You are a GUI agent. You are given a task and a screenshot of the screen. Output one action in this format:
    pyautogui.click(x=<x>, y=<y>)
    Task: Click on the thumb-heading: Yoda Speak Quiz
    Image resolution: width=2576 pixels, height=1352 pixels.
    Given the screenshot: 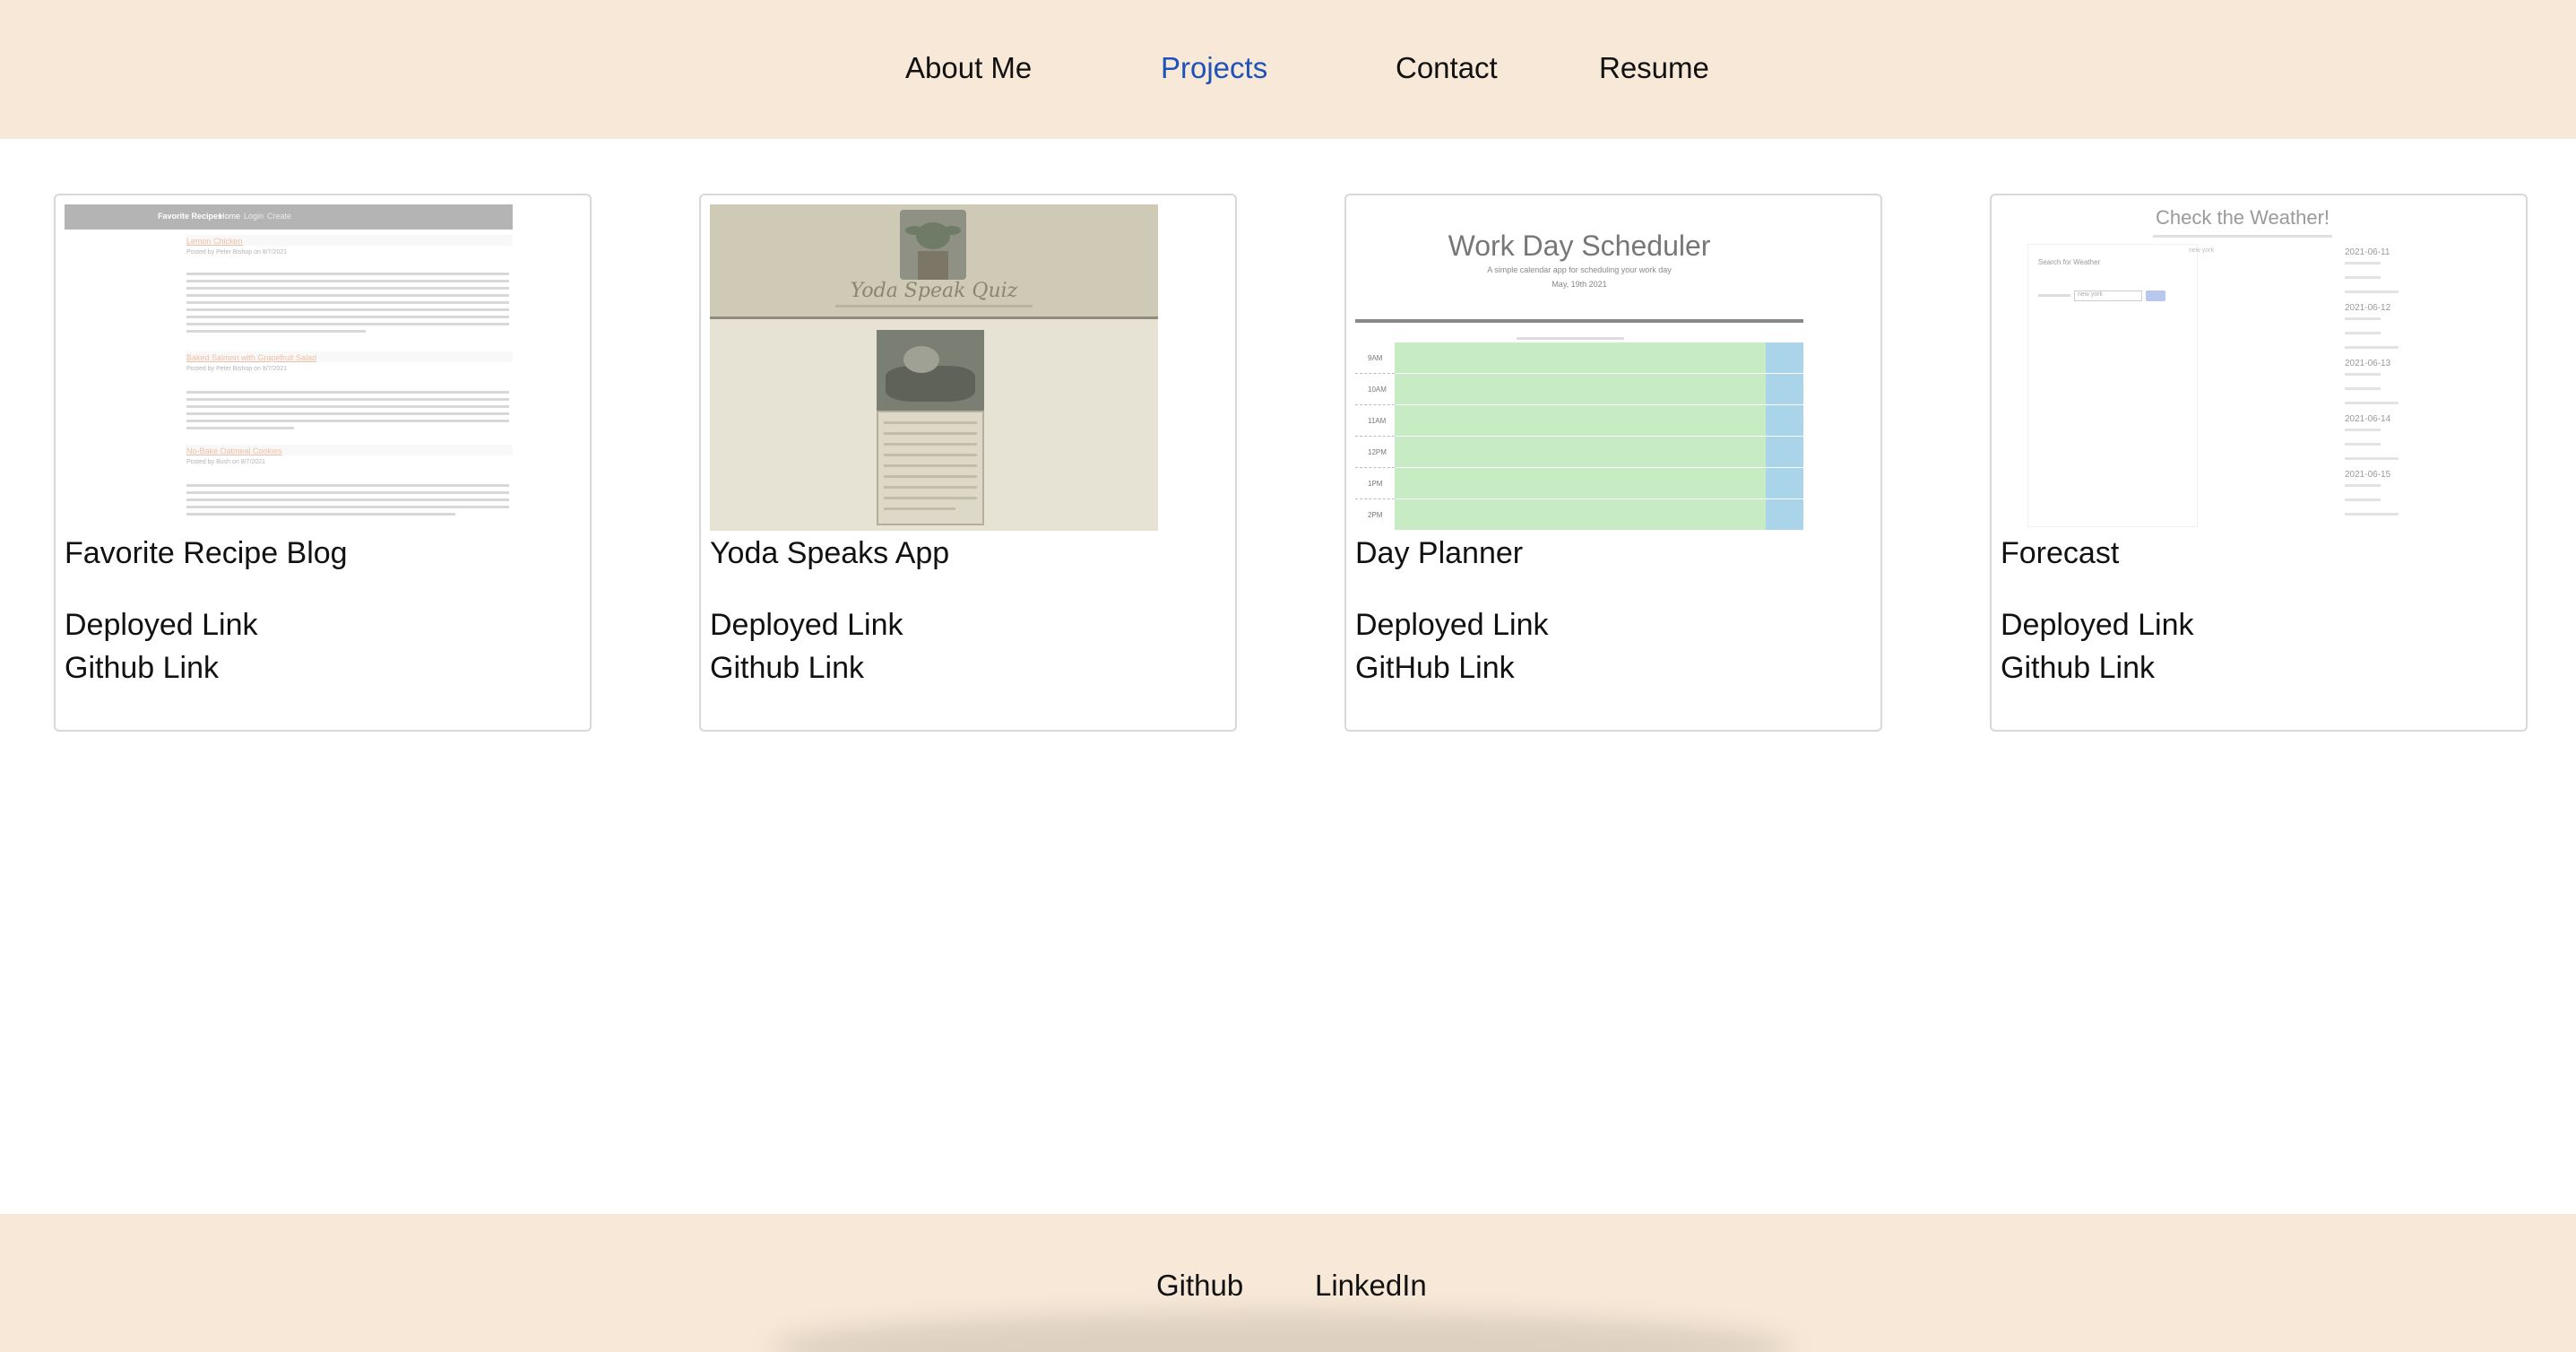 What is the action you would take?
    pyautogui.click(x=934, y=291)
    